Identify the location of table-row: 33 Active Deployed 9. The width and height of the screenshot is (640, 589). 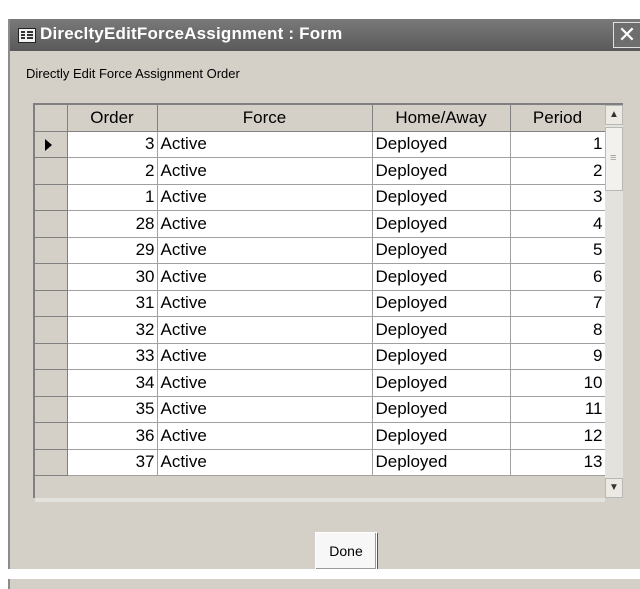
(320, 356).